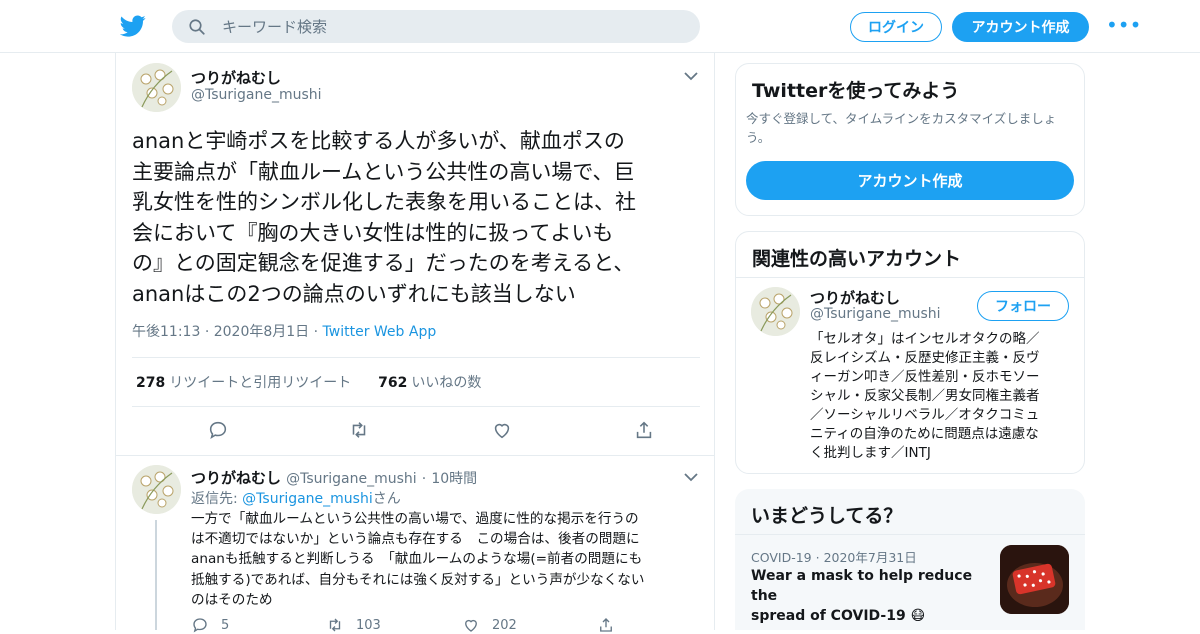  What do you see at coordinates (856, 91) in the screenshot?
I see `signup-card-title: Twitterを使ってみよう` at bounding box center [856, 91].